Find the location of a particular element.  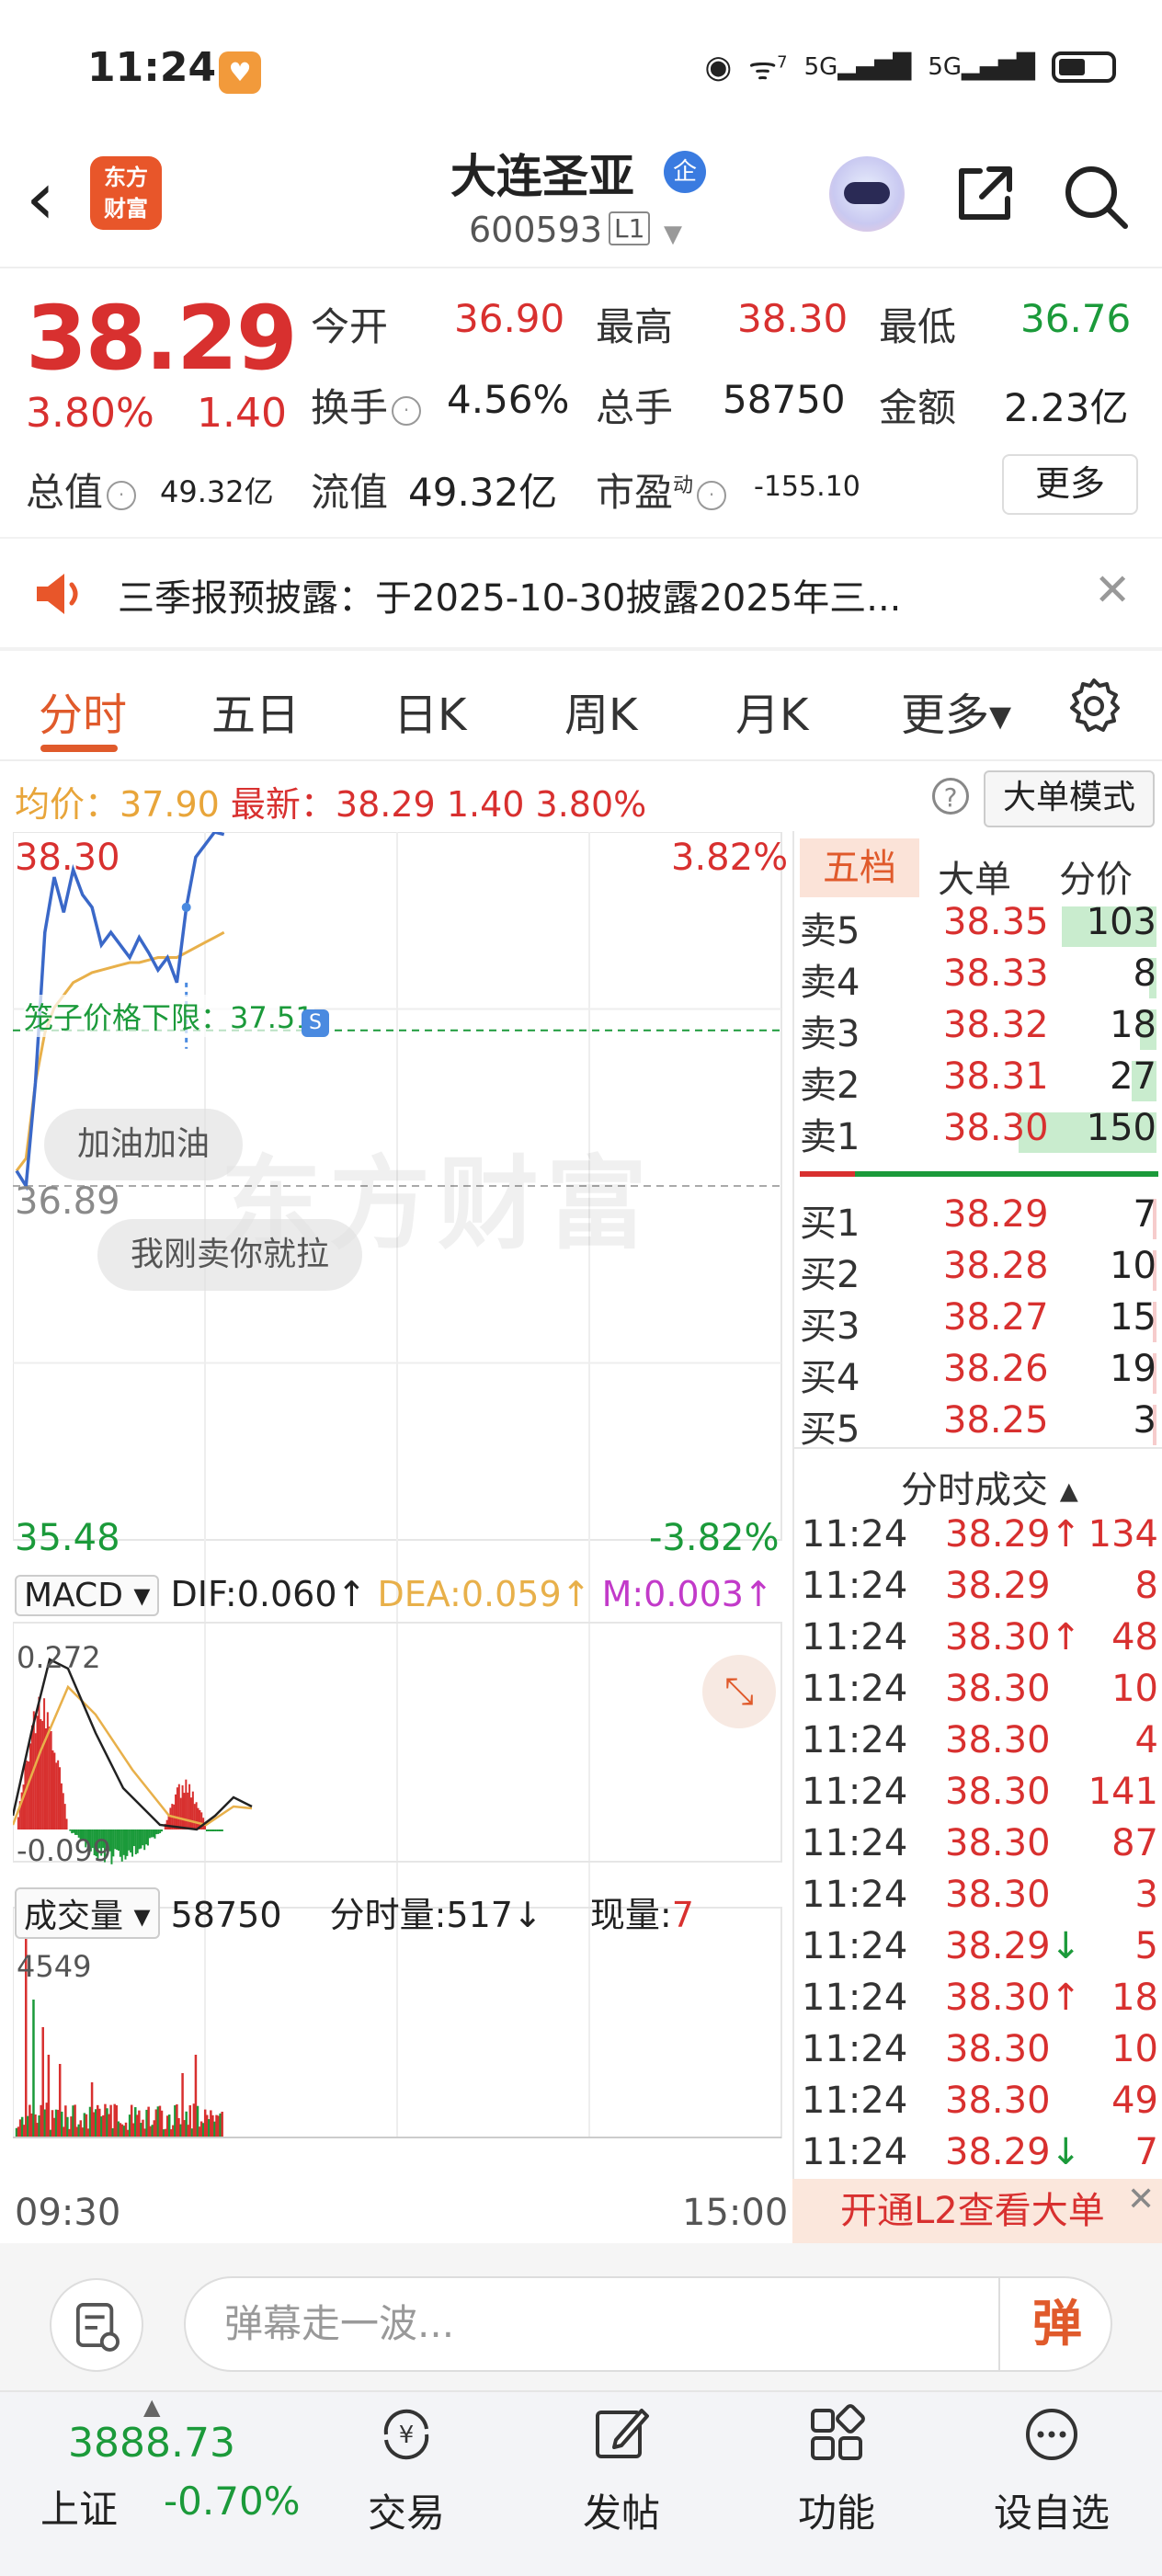

nav-trade: ¥ 交易 is located at coordinates (407, 2469).